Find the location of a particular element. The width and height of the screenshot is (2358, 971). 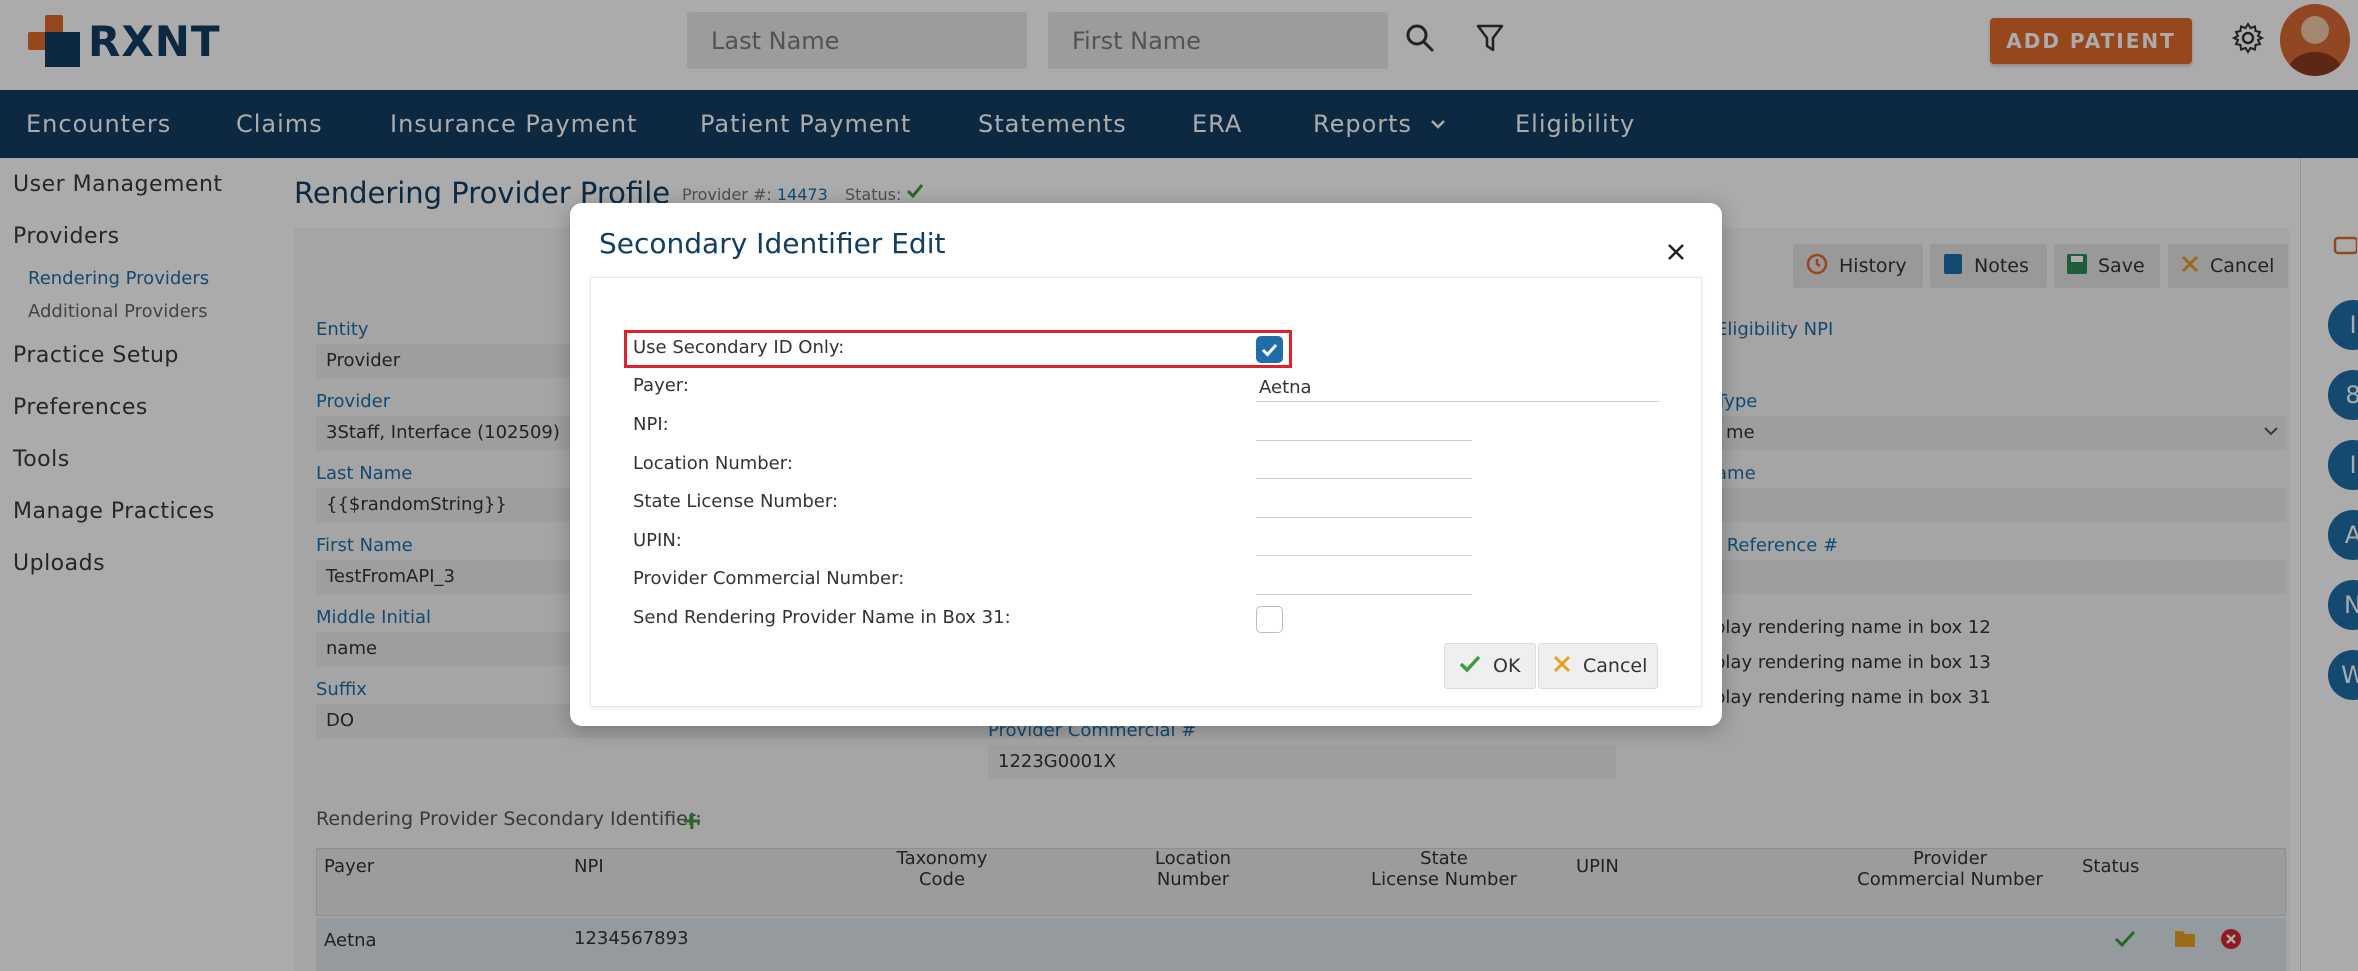

cancel-x-icon is located at coordinates (1562, 666).